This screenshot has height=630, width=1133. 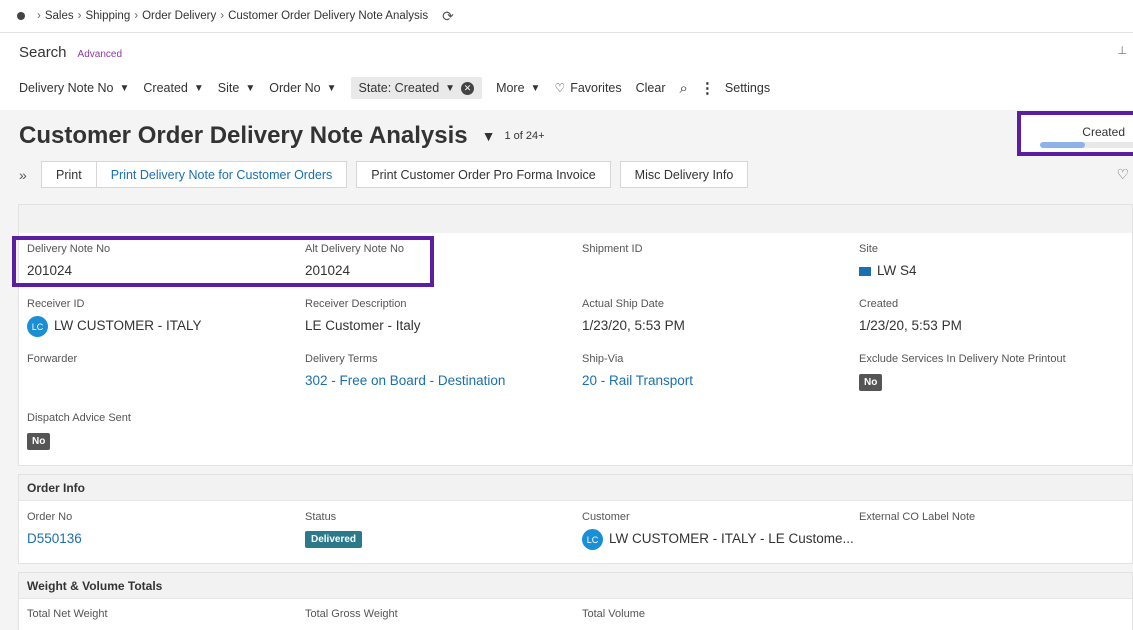 What do you see at coordinates (328, 16) in the screenshot?
I see `breadcrumb-current-page: Customer Order Delivery Note Analysis` at bounding box center [328, 16].